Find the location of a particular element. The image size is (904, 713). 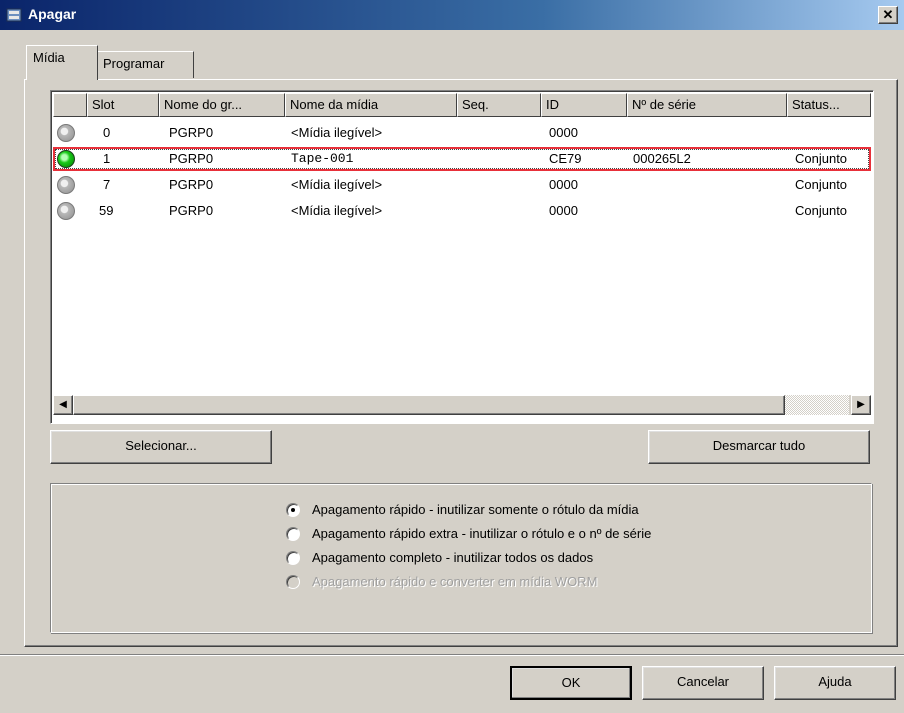

ok-button-label: OK is located at coordinates (571, 682).